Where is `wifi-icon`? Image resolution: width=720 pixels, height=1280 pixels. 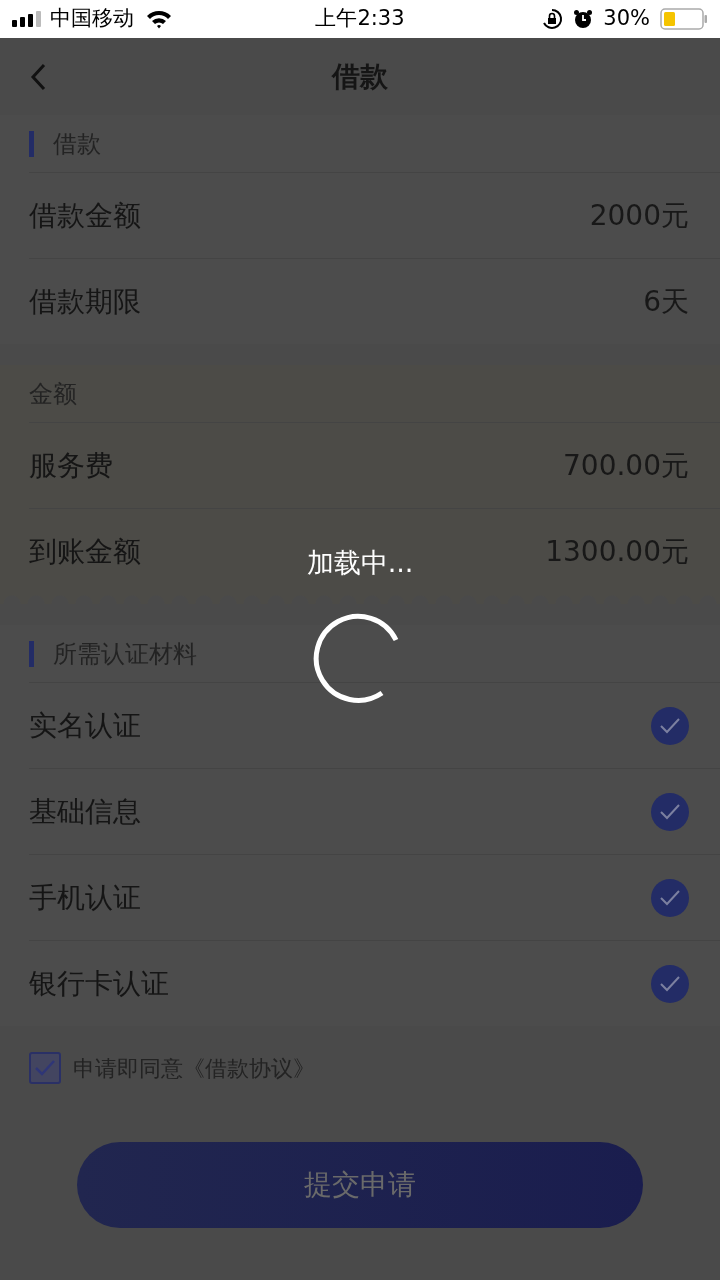
wifi-icon is located at coordinates (159, 19).